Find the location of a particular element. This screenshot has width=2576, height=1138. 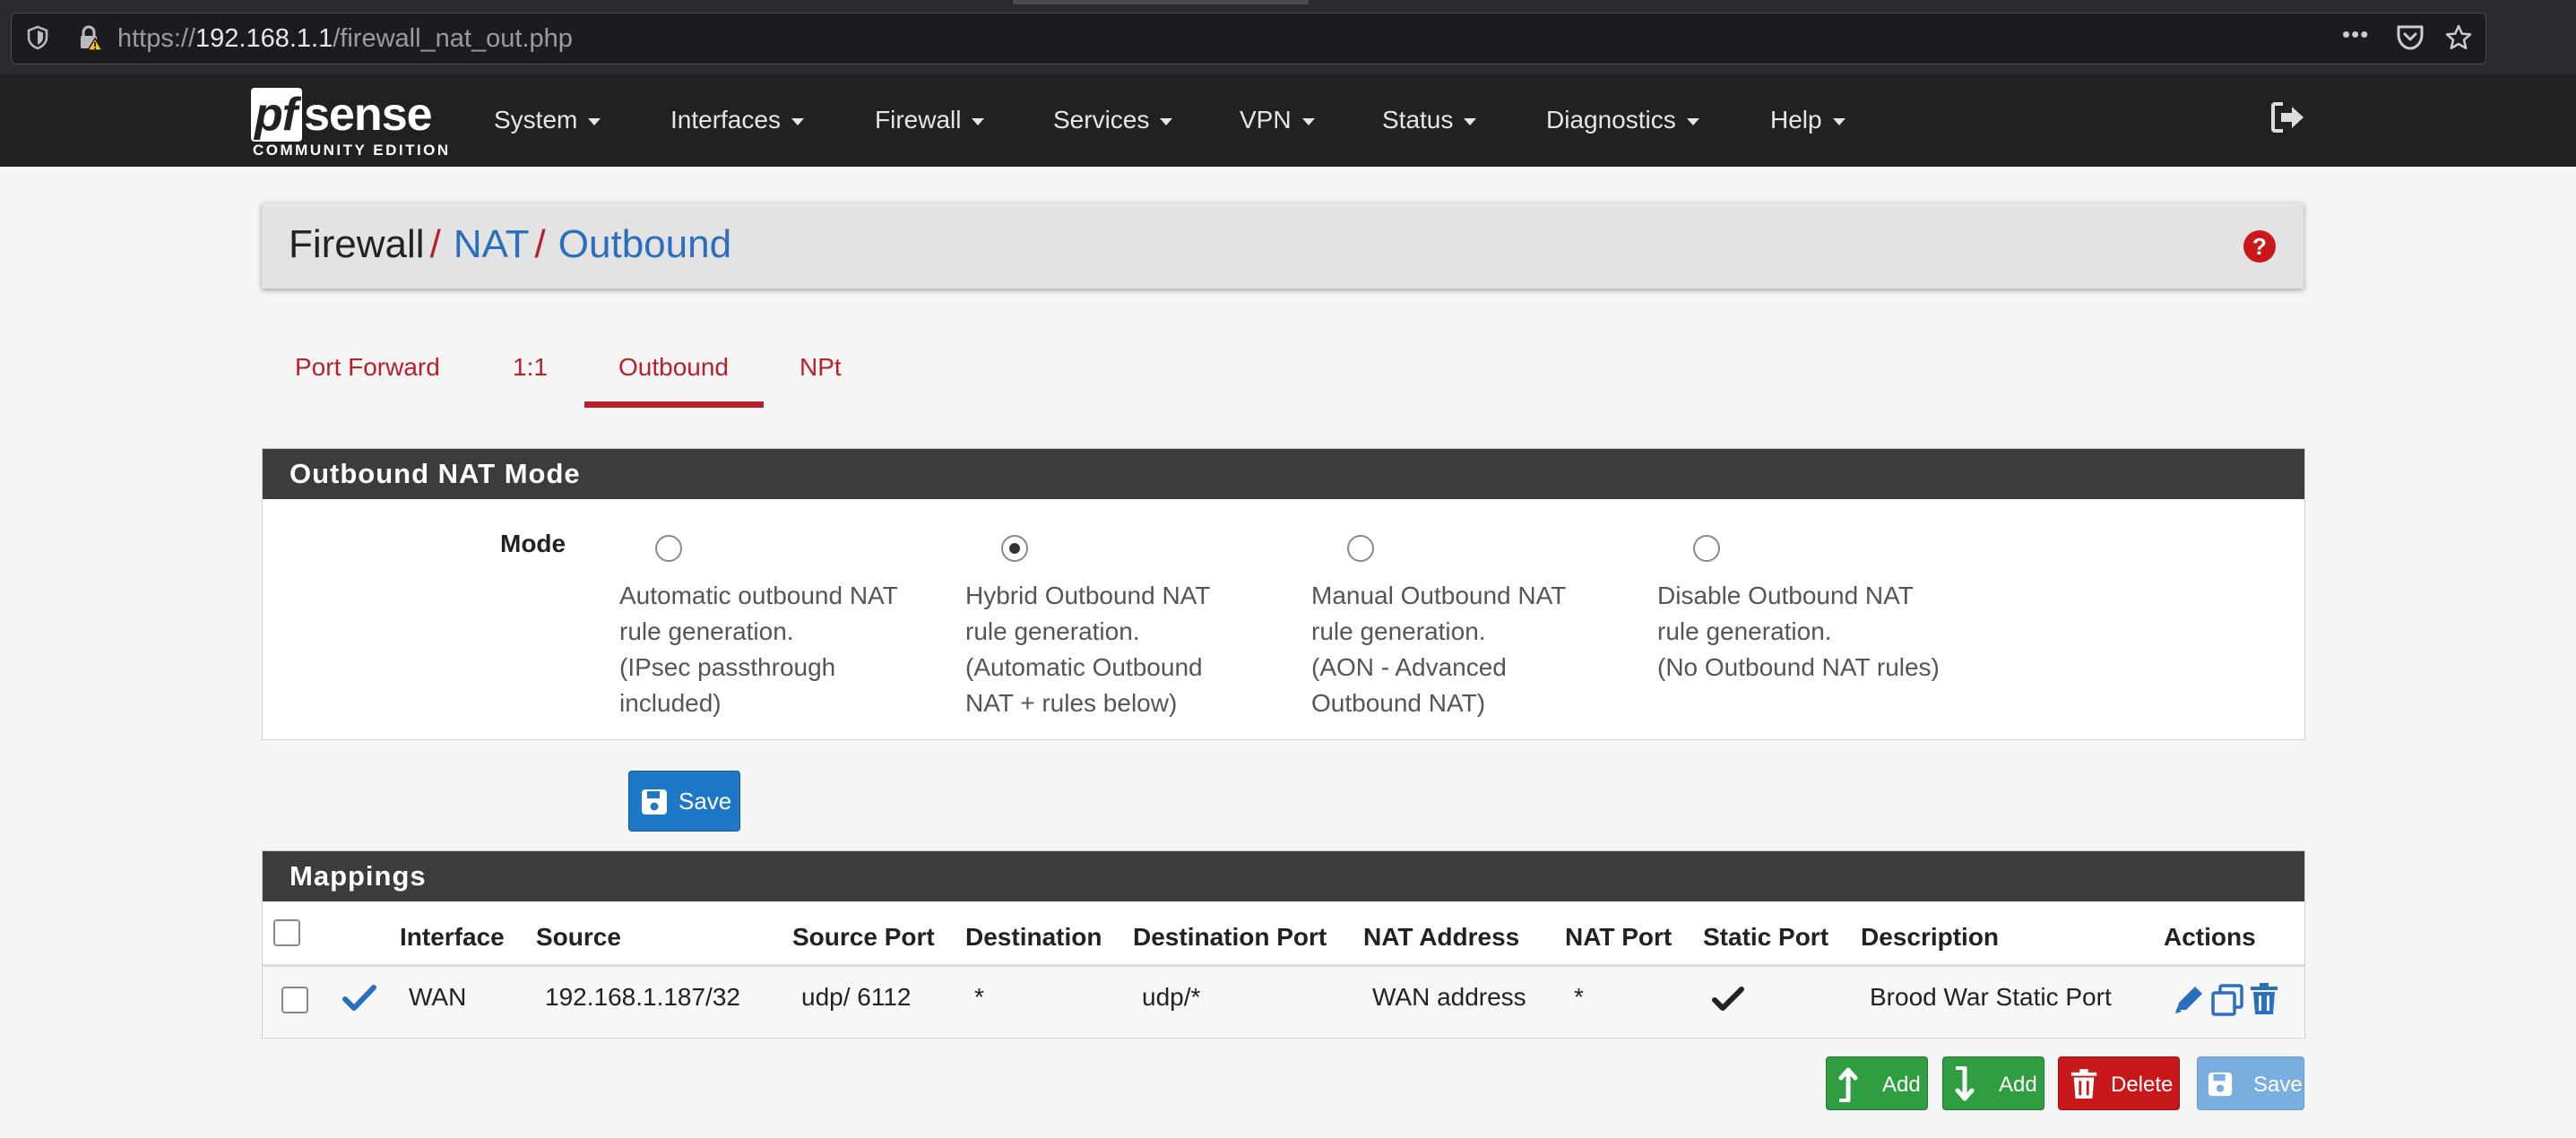

help-icon: ? is located at coordinates (2260, 246).